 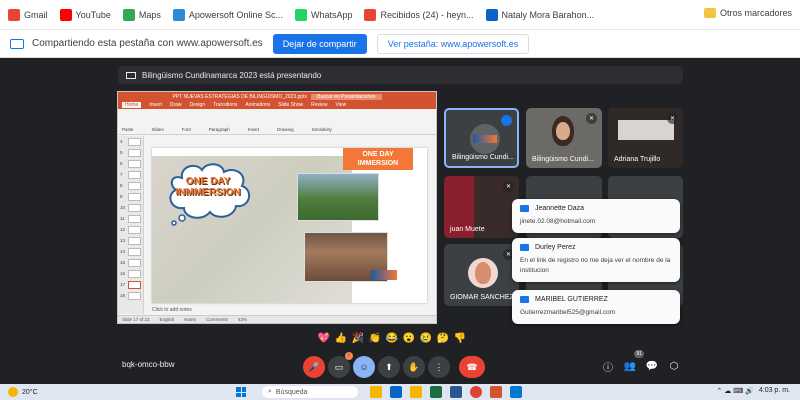 I want to click on other-bookmarks: Otros marcadores, so click(x=747, y=13).